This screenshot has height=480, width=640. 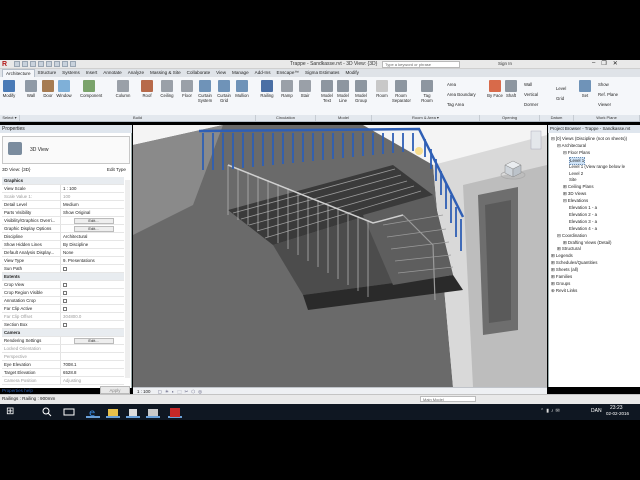 I want to click on app-icon, so click(x=153, y=412).